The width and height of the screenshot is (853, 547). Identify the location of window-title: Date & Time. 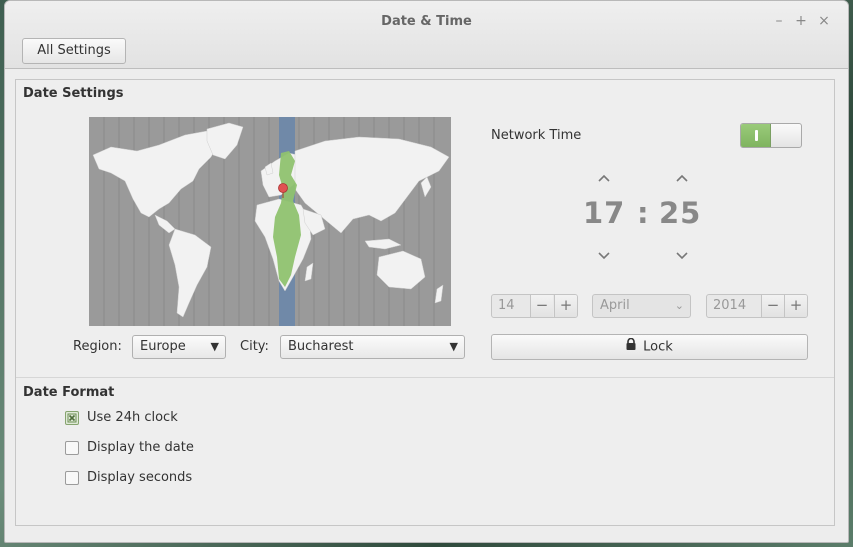
(426, 21).